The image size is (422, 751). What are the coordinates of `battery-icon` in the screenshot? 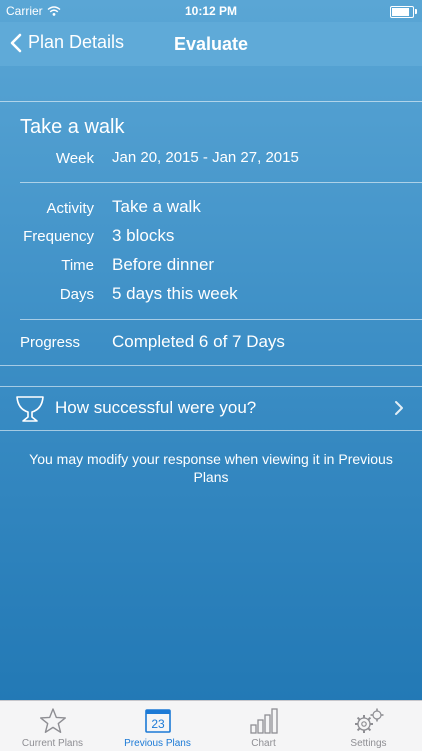 It's located at (403, 12).